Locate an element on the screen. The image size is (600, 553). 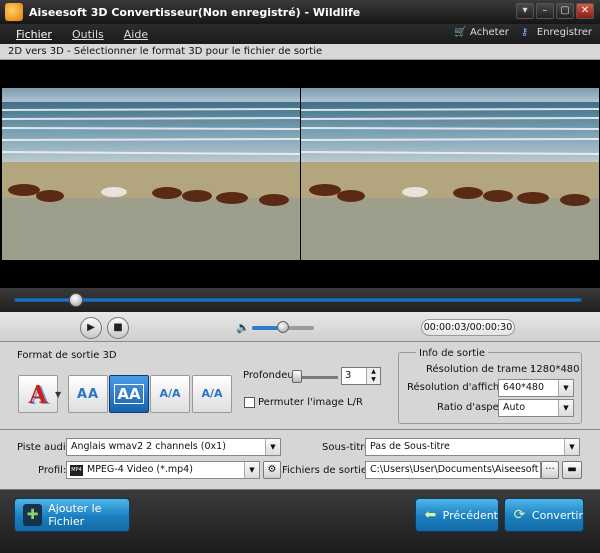
previous-label: Précédent is located at coordinates (470, 515).